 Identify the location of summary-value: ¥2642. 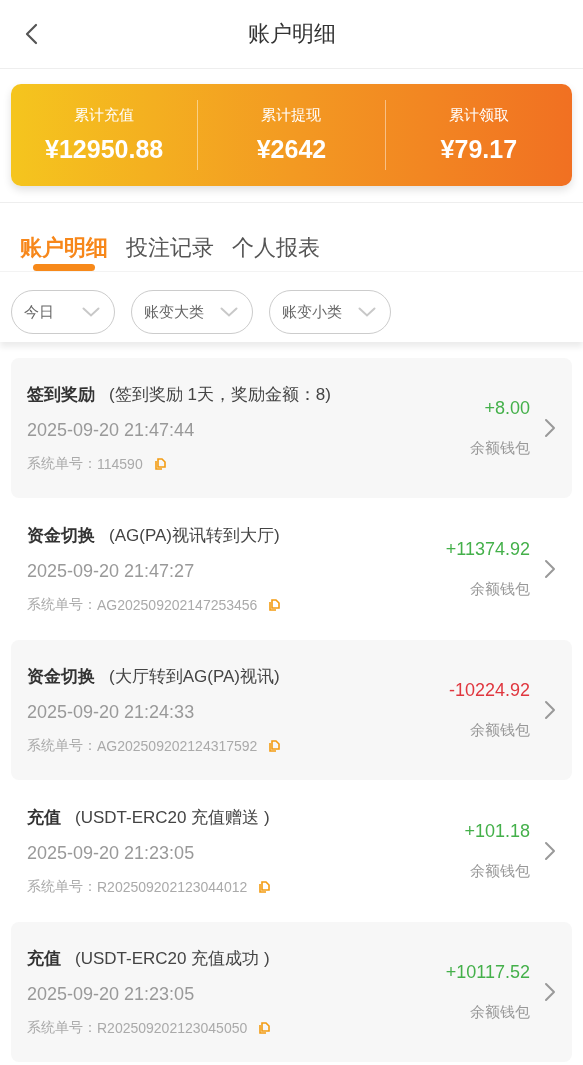
(291, 149).